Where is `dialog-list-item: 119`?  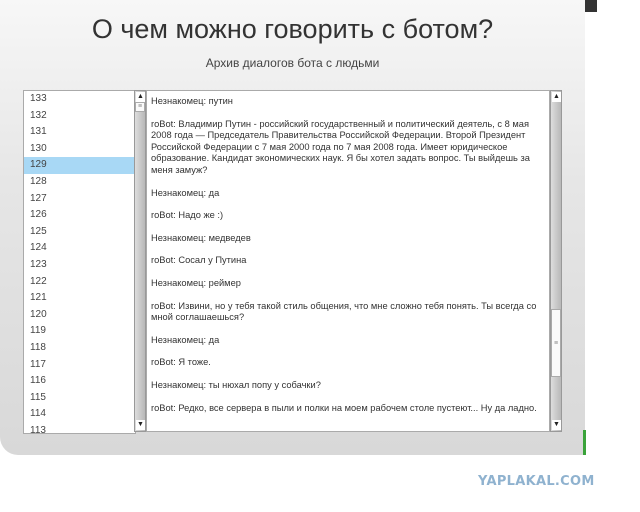 dialog-list-item: 119 is located at coordinates (79, 331).